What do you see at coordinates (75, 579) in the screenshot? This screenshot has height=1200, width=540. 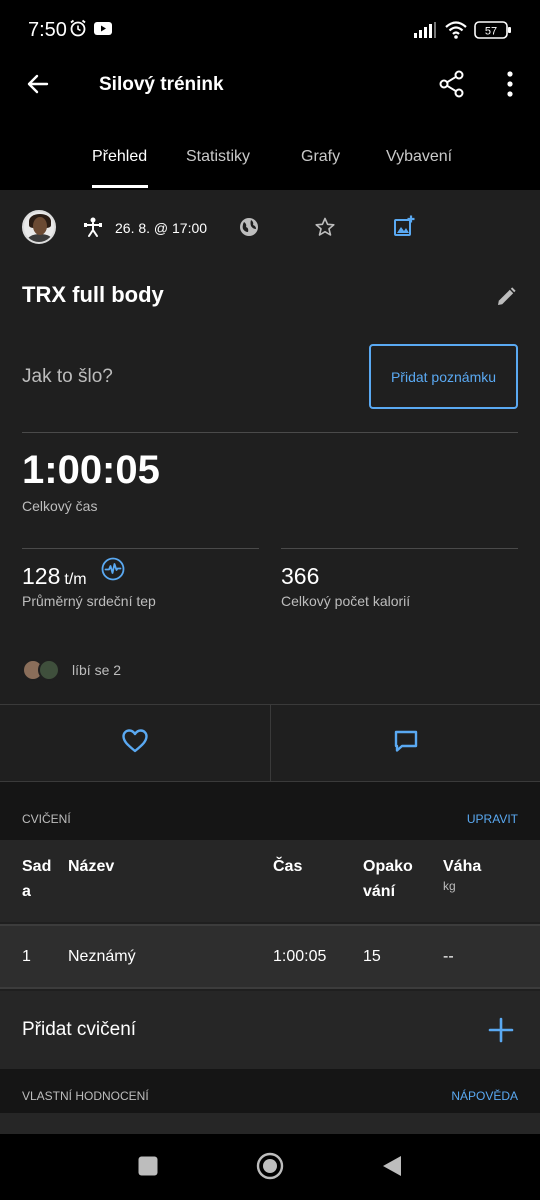 I see `avg-heart-rate-unit: t/m` at bounding box center [75, 579].